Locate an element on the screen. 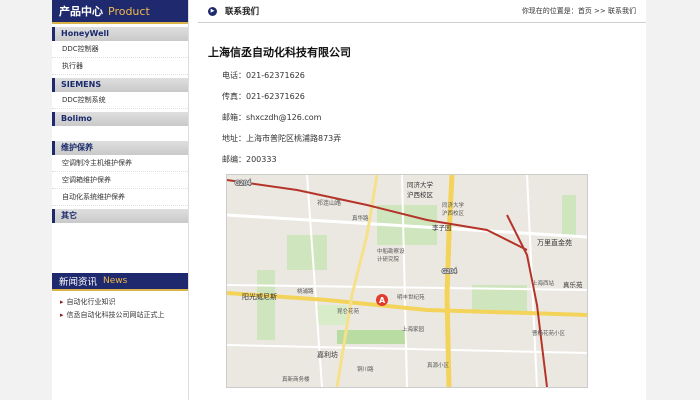  news-item: ▸ 自动化行业知识 is located at coordinates (120, 302).